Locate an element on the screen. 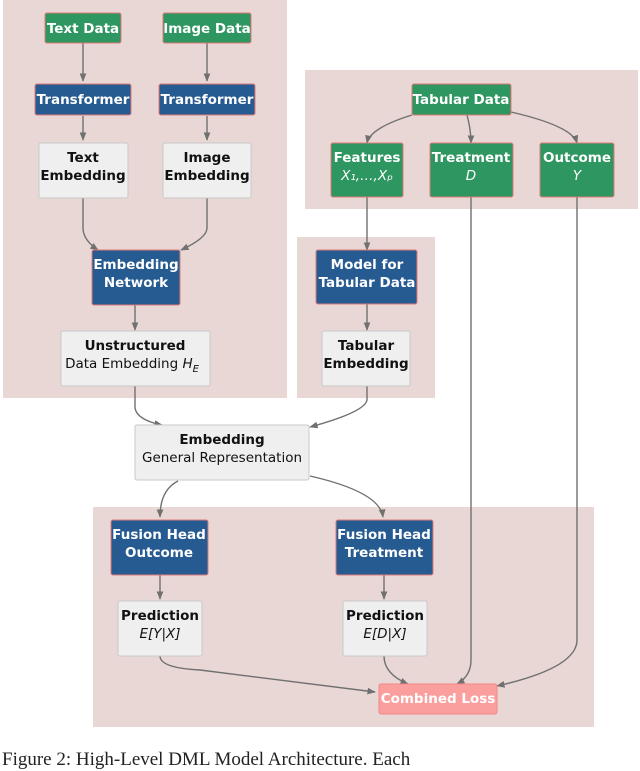 The image size is (640, 771). node-tabular-data: Tabular Data is located at coordinates (461, 99).